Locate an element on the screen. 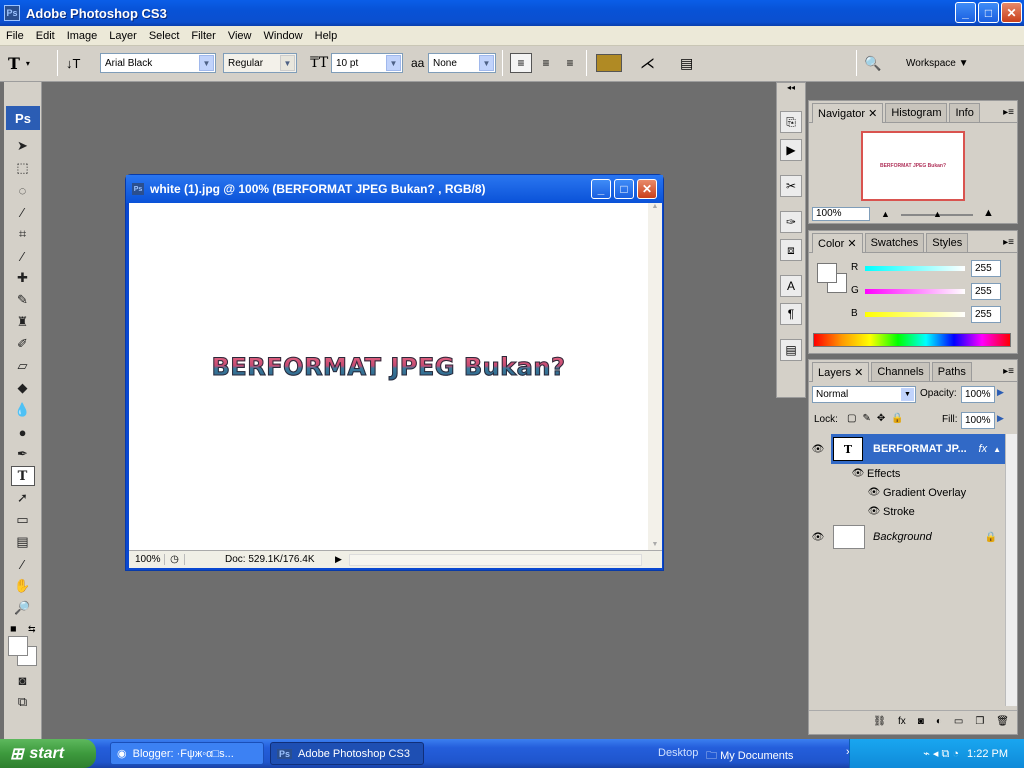  clone-stamp-tool-icon: ♜ is located at coordinates (23, 322).